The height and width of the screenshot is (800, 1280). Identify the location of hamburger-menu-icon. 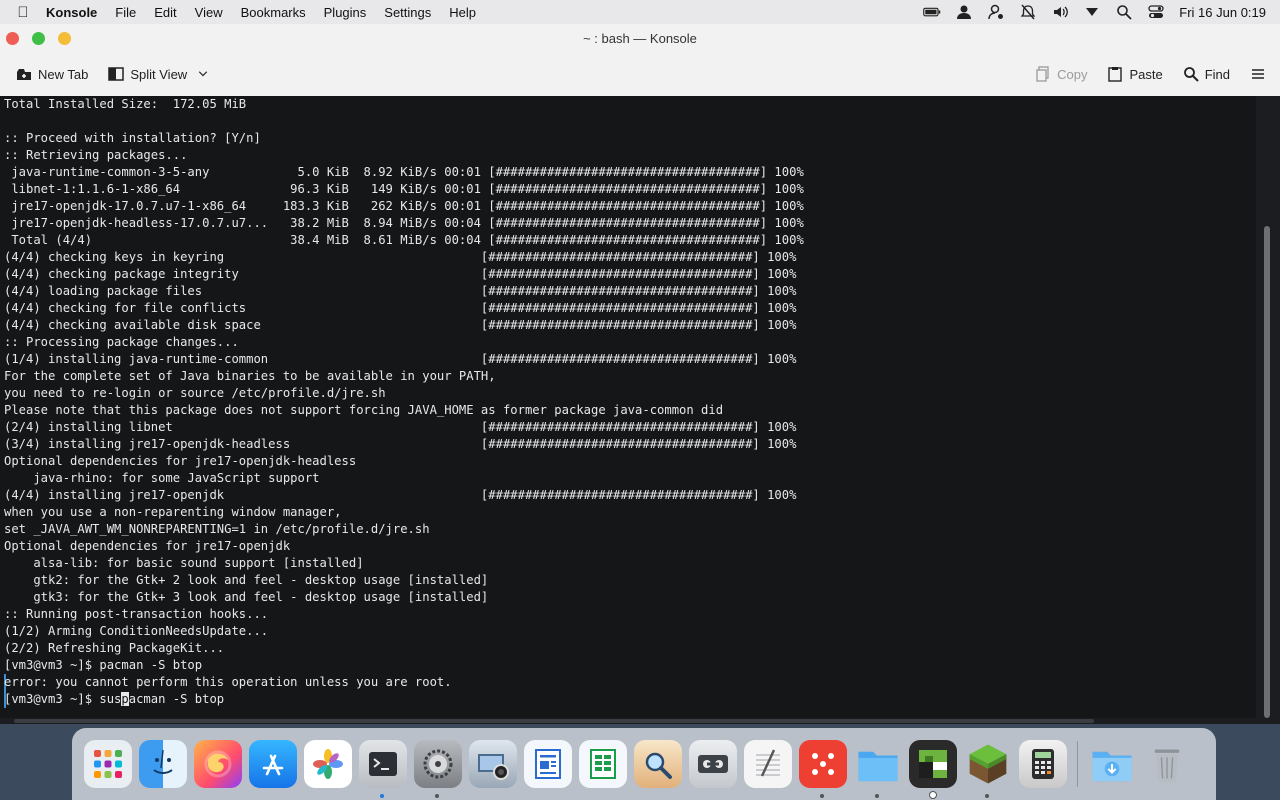
(1258, 74).